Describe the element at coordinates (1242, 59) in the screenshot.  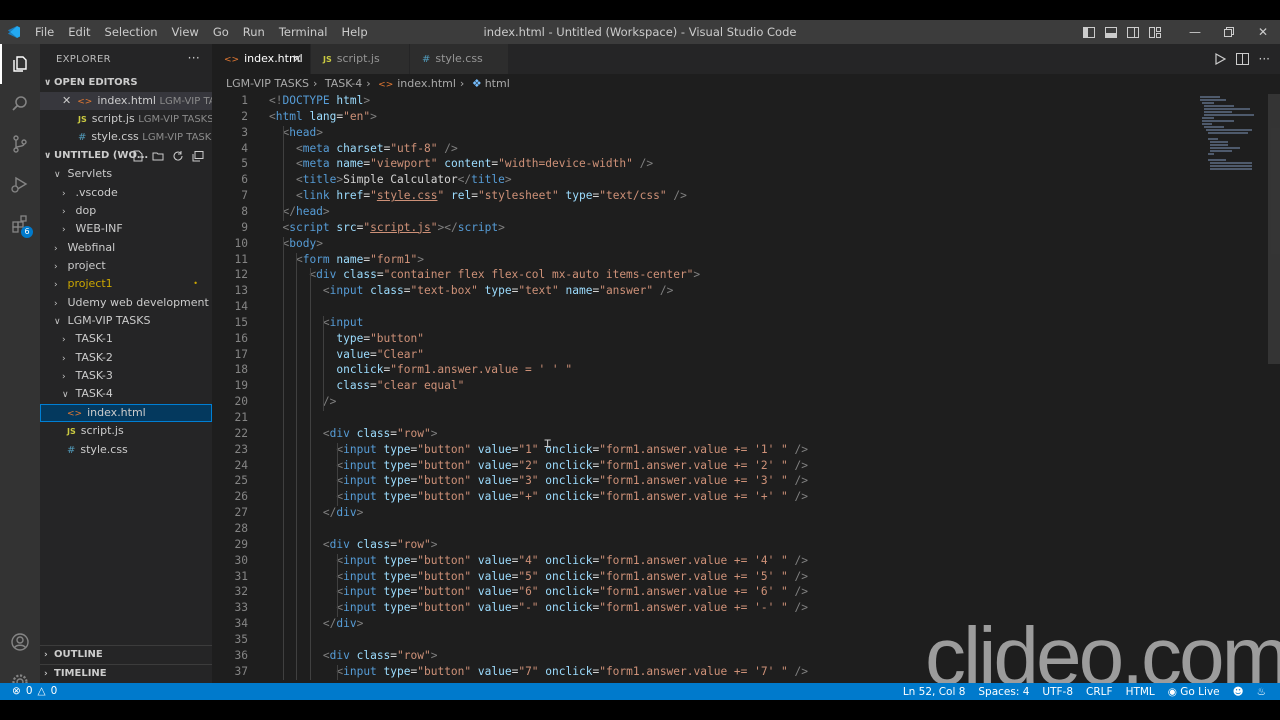
I see `split-editor-icon` at that location.